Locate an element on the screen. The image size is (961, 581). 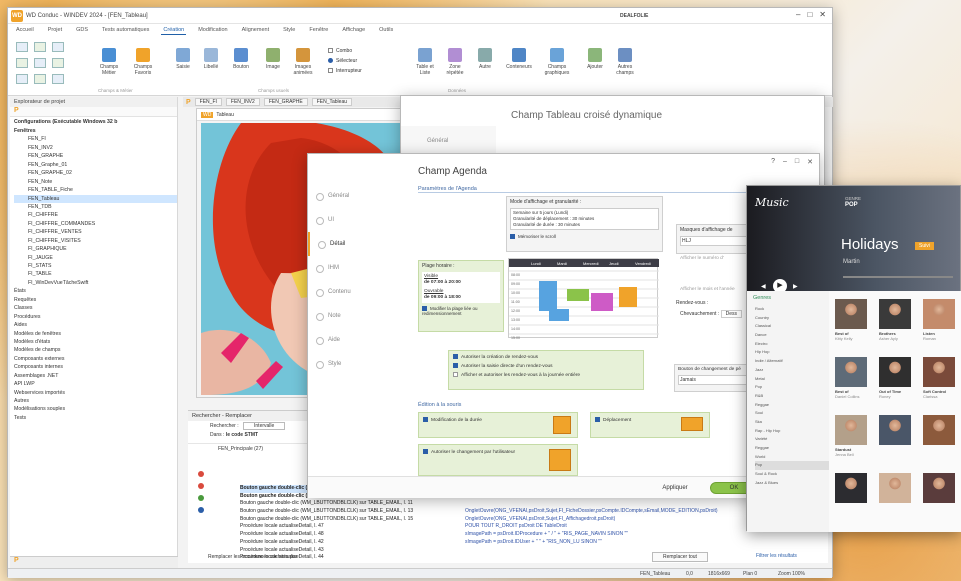
filter-results-link: Filtrer les résultats is located at coordinates (776, 556).